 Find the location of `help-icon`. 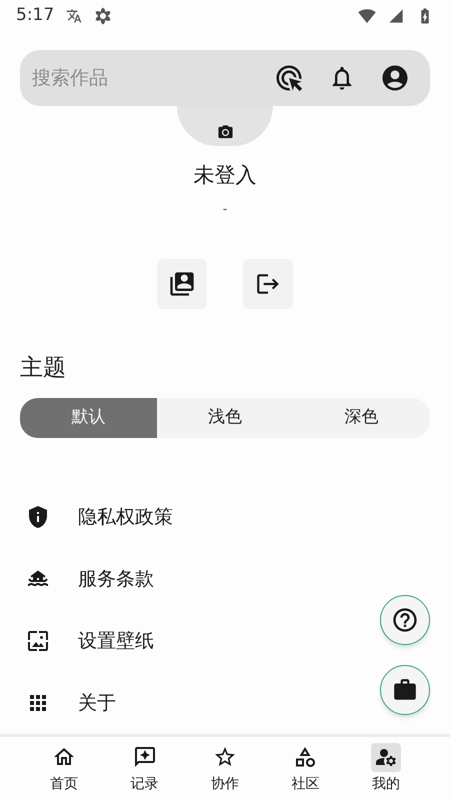

help-icon is located at coordinates (405, 620).